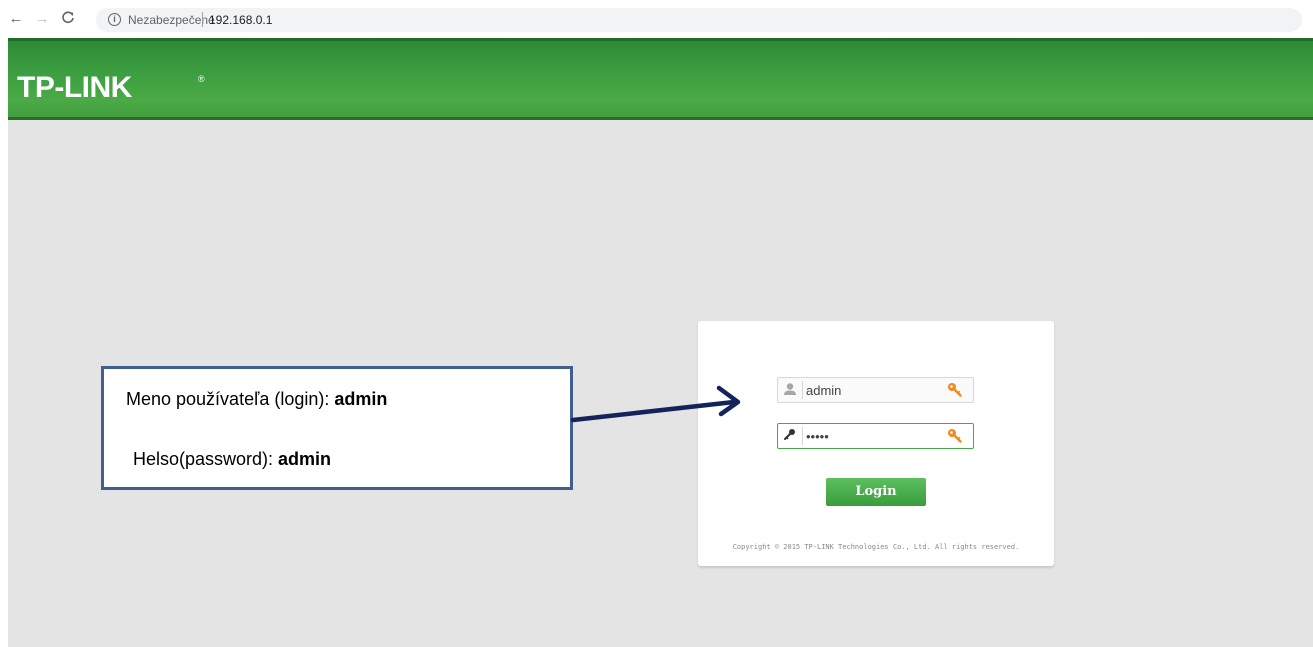 This screenshot has height=647, width=1313. I want to click on registered-mark: ®, so click(201, 79).